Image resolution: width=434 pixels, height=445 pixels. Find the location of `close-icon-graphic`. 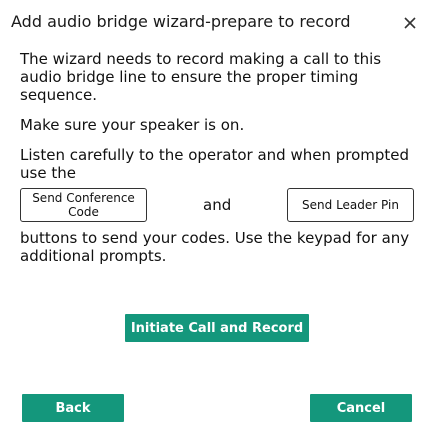

close-icon-graphic is located at coordinates (410, 23).